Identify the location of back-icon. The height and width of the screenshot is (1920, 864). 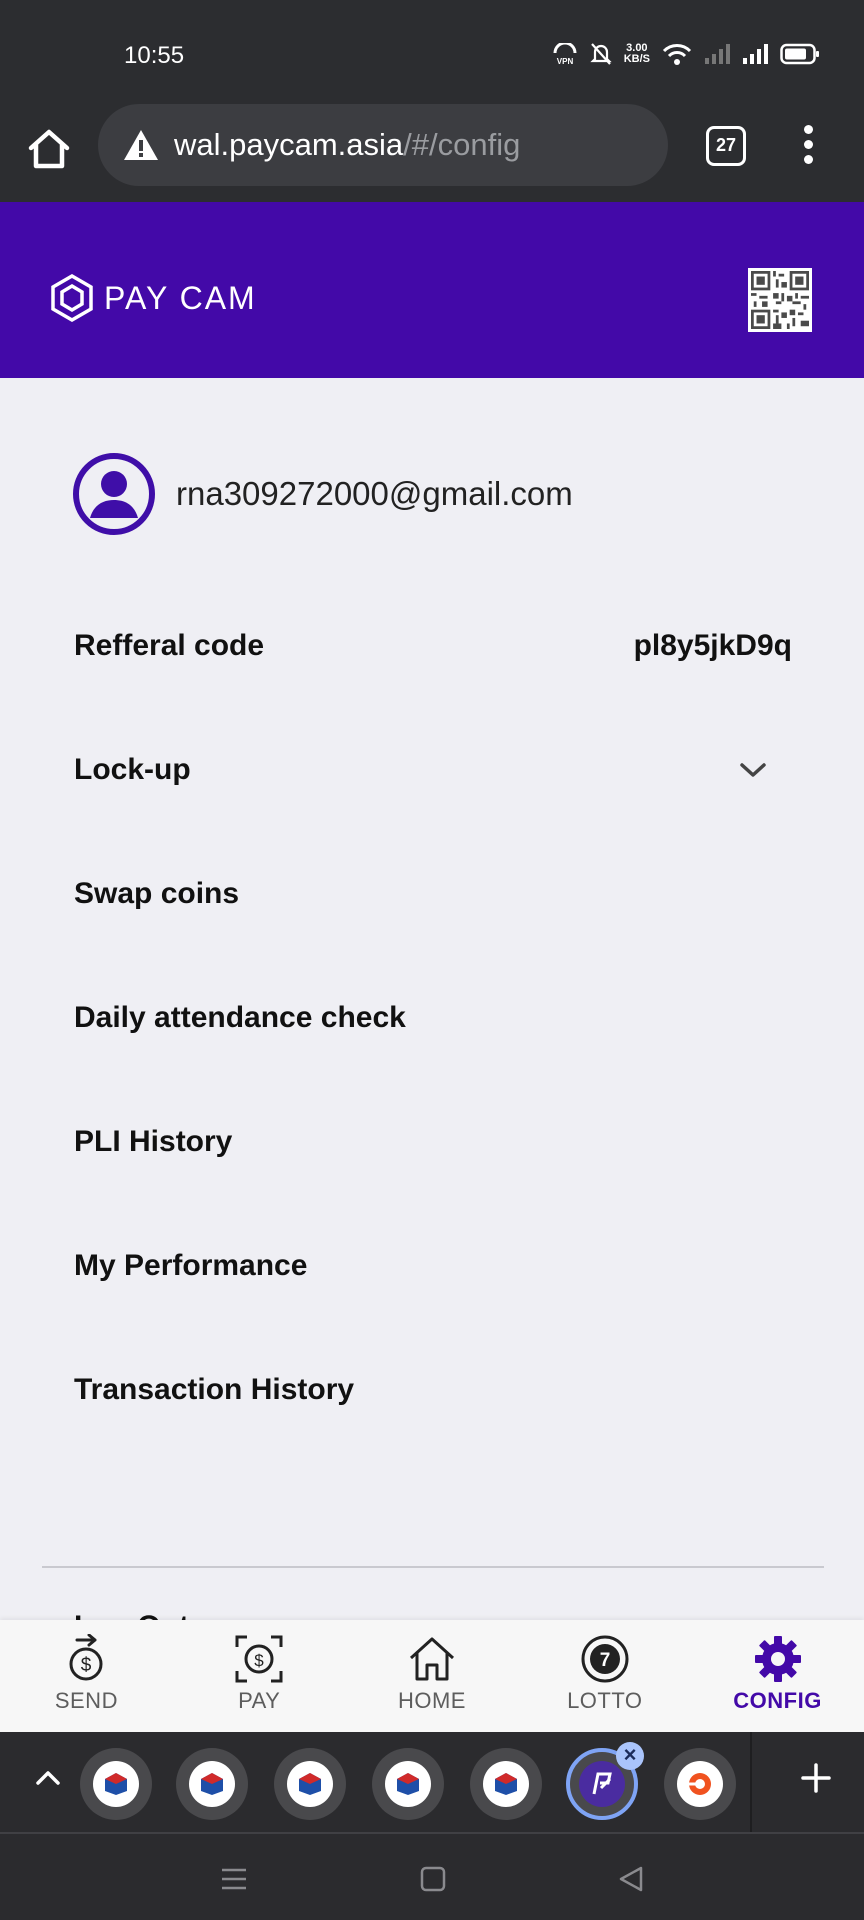
(631, 1879).